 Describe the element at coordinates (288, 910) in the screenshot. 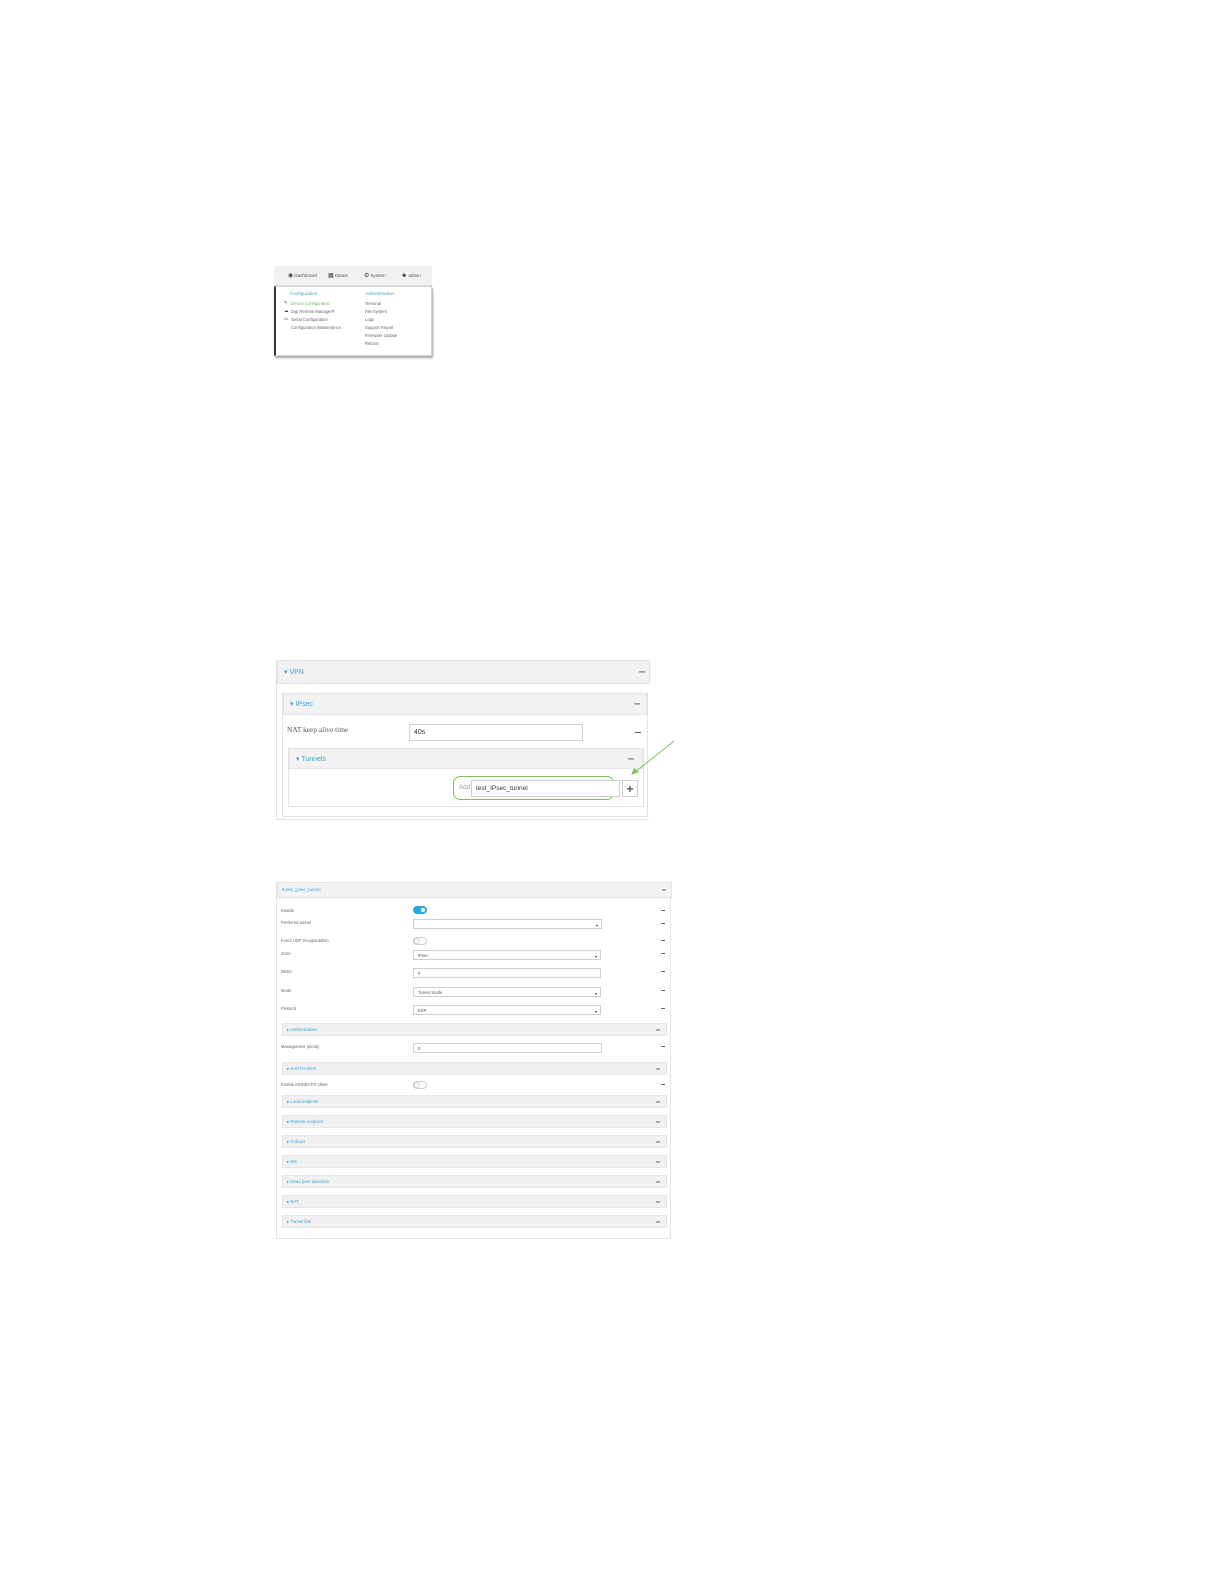

I see `enable-label: Enable` at that location.